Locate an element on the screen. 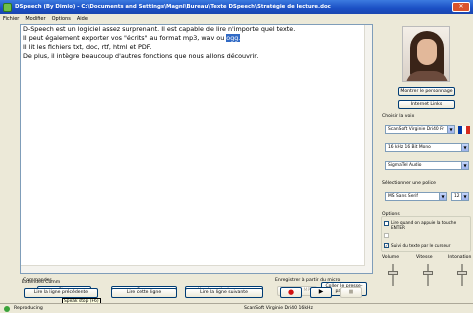 This screenshot has width=473, height=313. font-select: MS Sans Serif ▼ is located at coordinates (416, 196).